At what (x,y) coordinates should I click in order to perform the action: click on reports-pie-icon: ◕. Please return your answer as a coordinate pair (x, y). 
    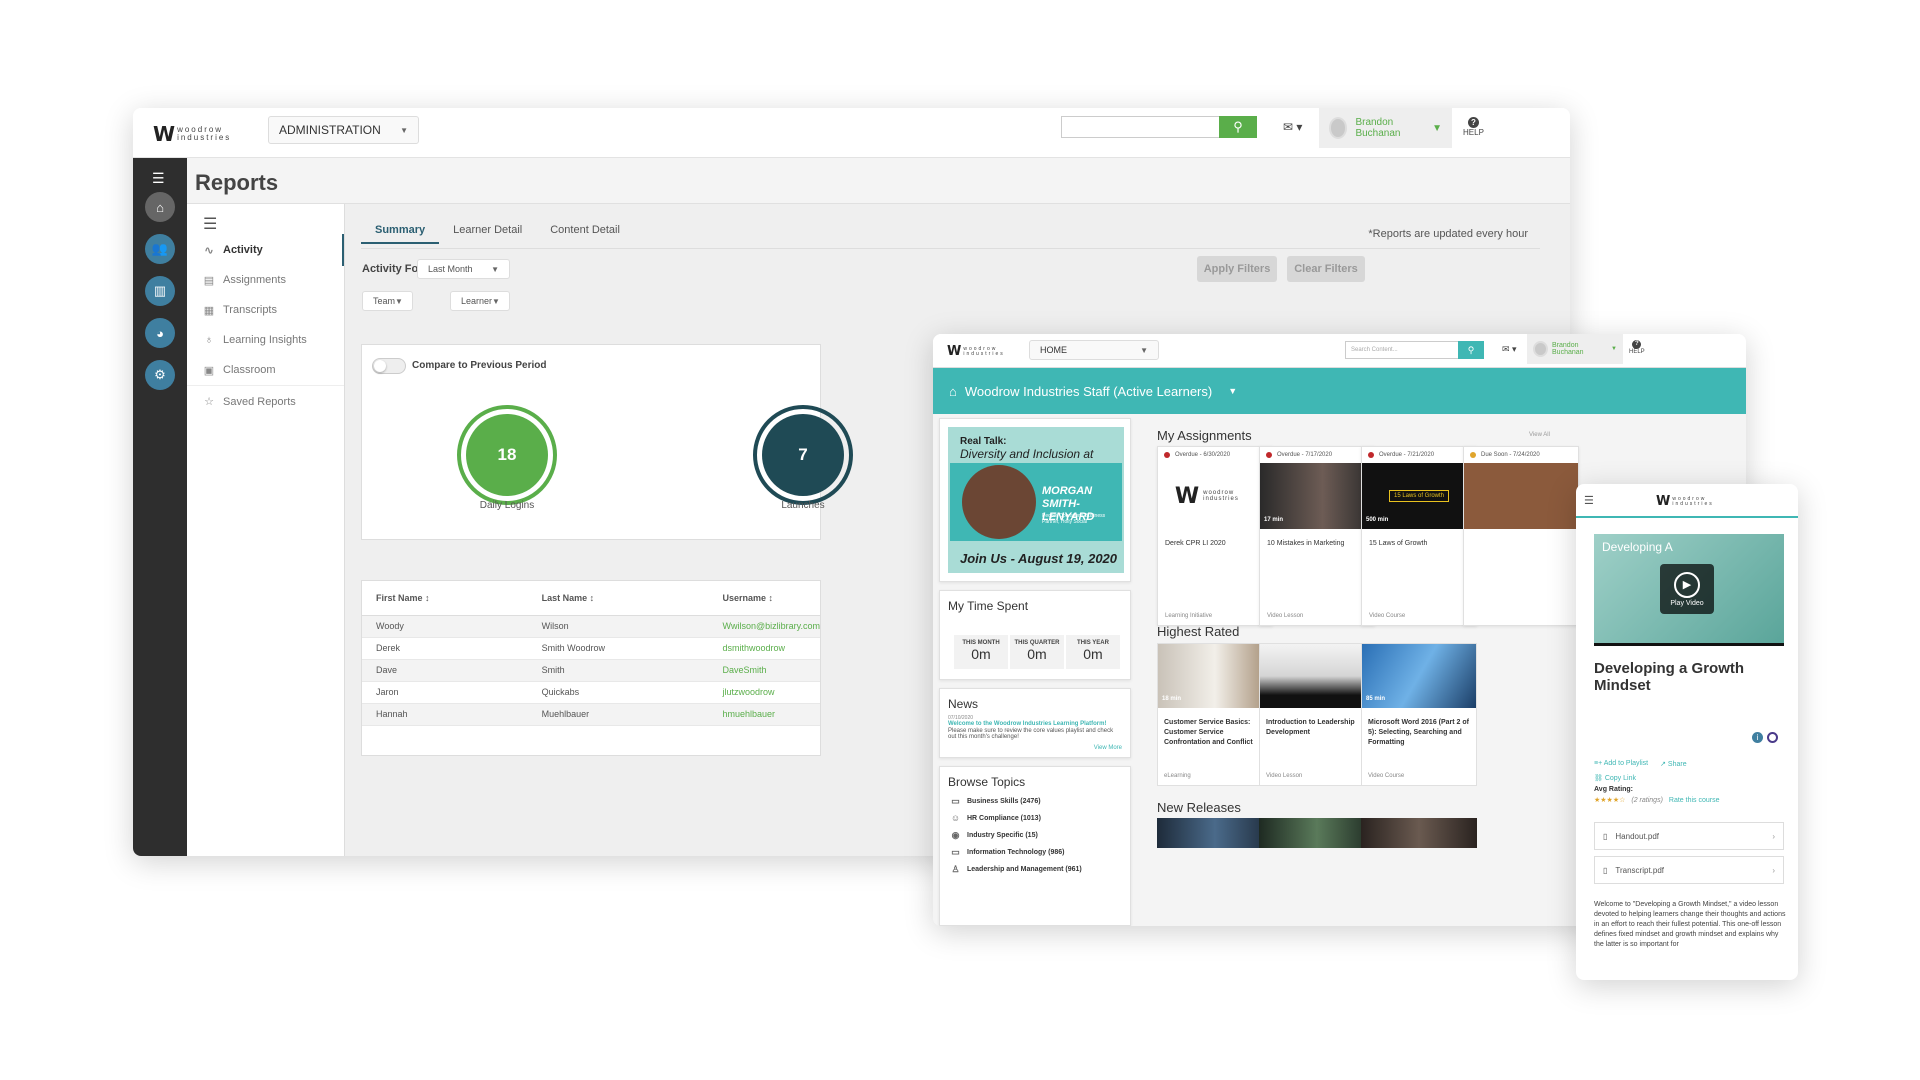
    Looking at the image, I should click on (160, 333).